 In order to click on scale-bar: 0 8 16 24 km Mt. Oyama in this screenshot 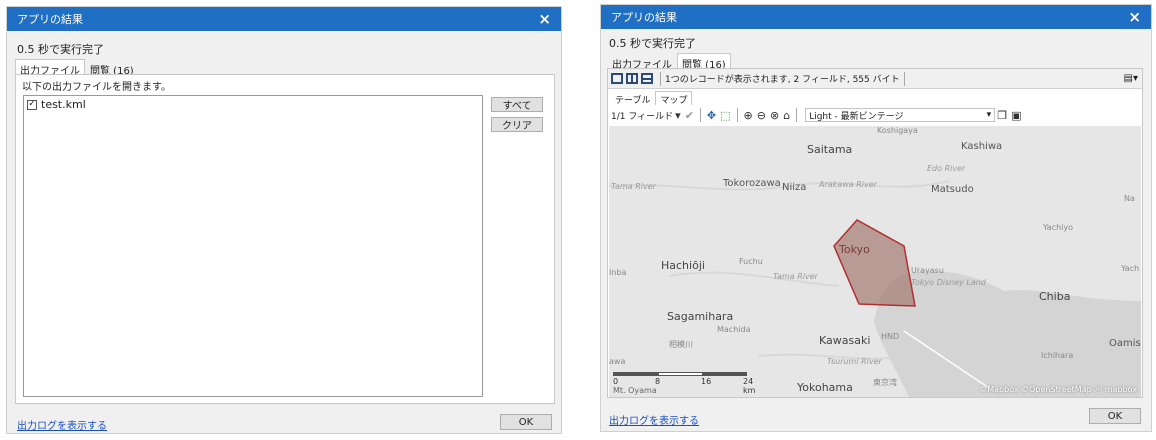, I will do `click(684, 383)`.